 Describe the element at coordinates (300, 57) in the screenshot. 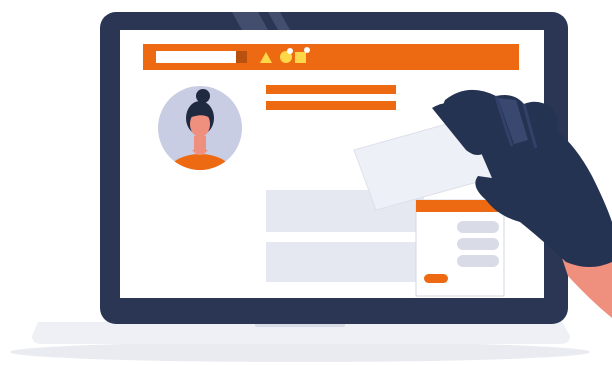

I see `square-icon` at that location.